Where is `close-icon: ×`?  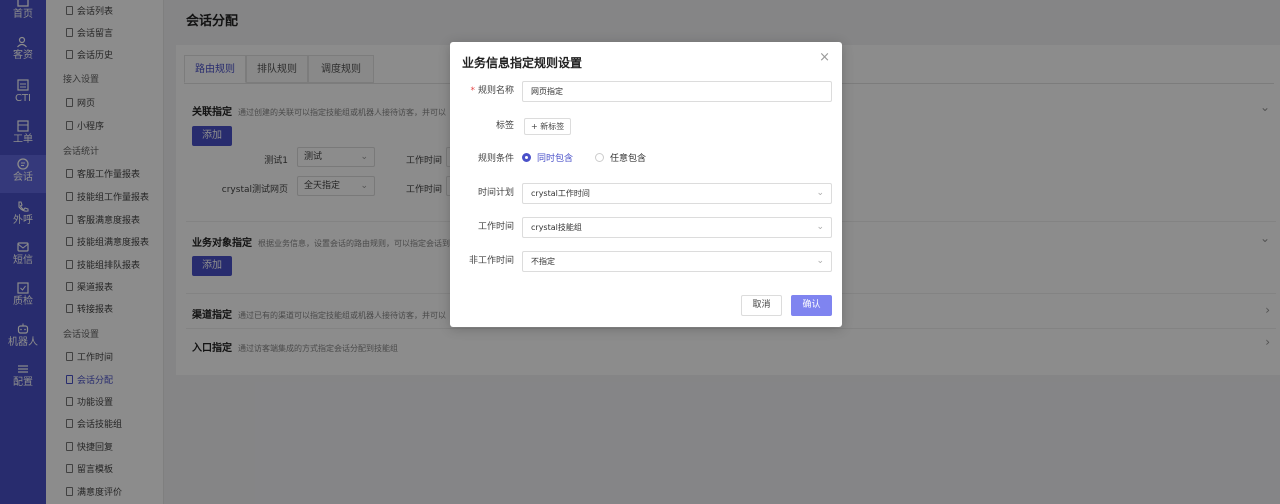
close-icon: × is located at coordinates (824, 57).